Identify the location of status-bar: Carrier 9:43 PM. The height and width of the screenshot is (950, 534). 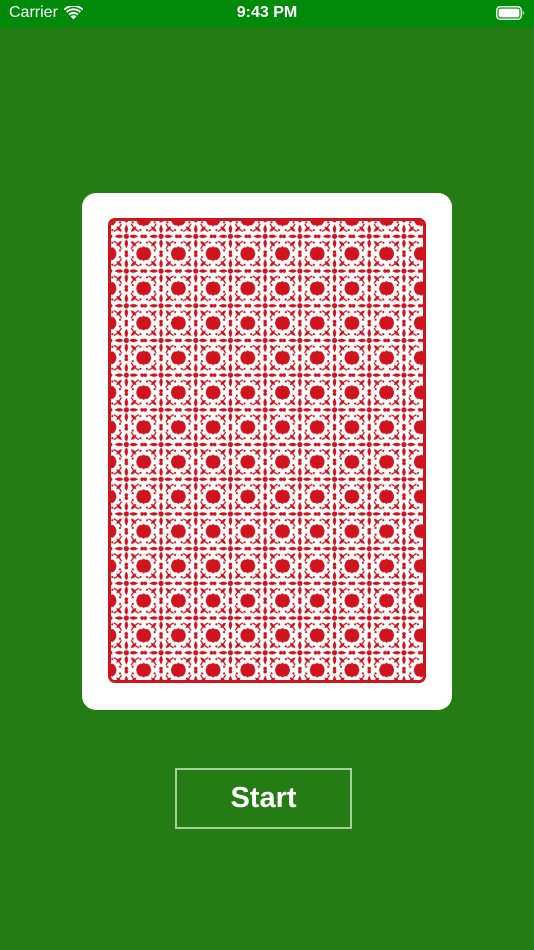
(267, 13).